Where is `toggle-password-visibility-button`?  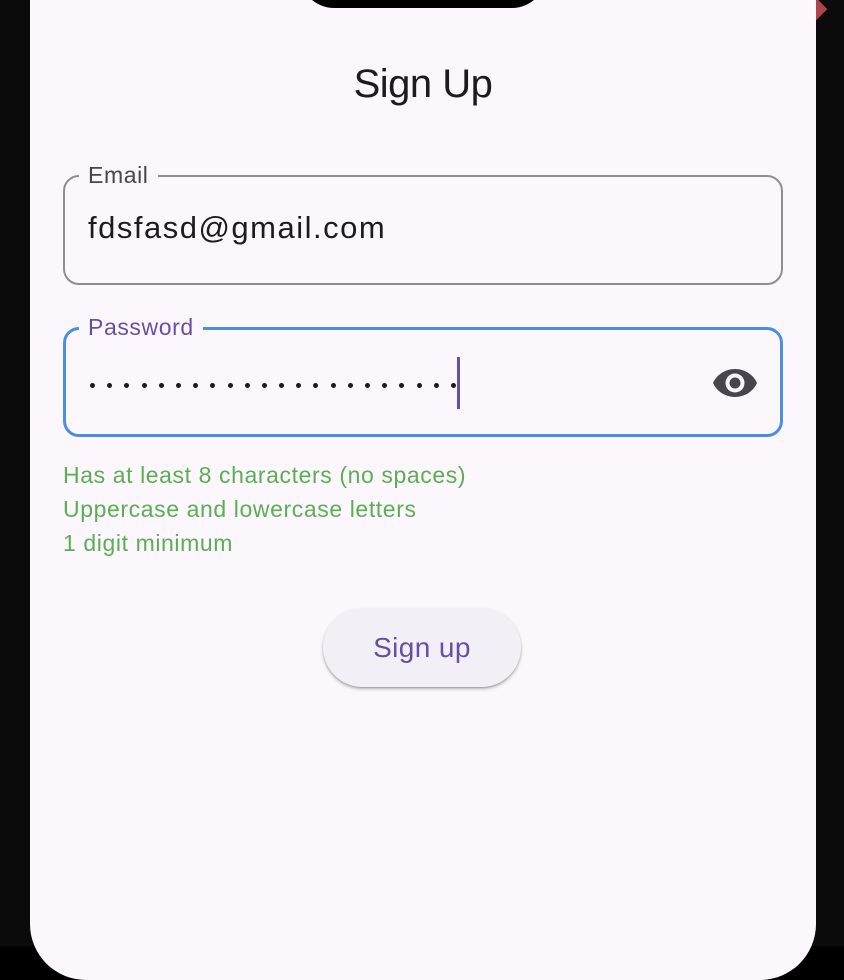 toggle-password-visibility-button is located at coordinates (735, 383).